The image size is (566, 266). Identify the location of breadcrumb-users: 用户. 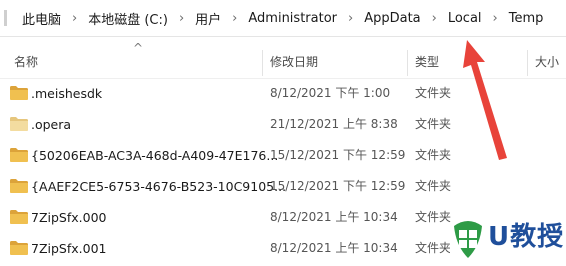
(208, 18).